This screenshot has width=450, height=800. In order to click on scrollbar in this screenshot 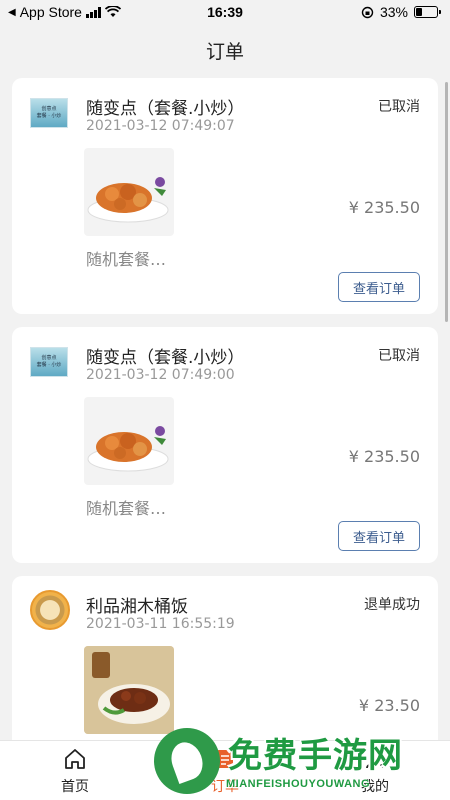, I will do `click(446, 202)`.